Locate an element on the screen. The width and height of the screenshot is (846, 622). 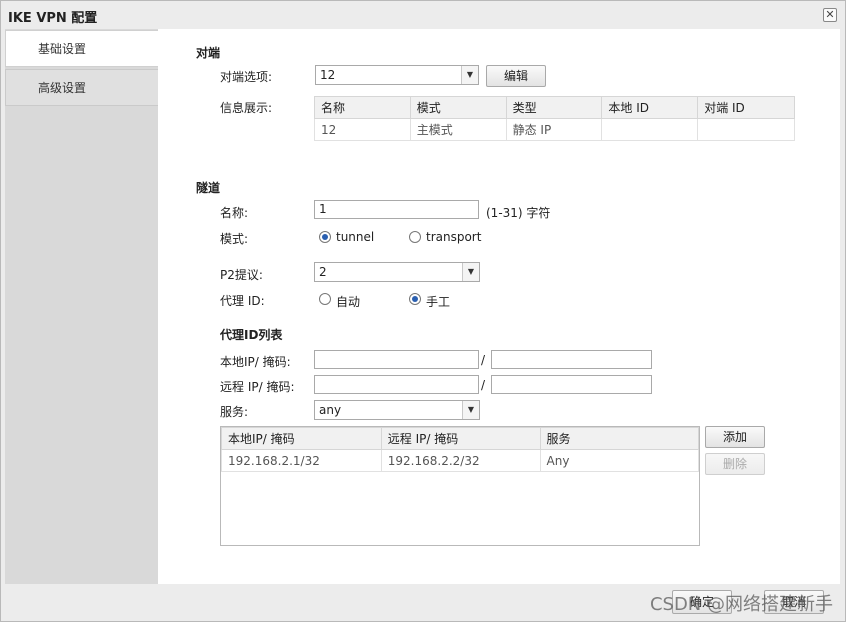
mode-transport-label: transport is located at coordinates (454, 237).